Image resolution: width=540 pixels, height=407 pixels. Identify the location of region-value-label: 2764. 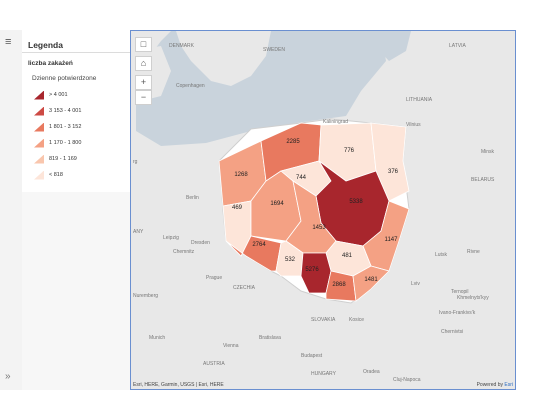
(259, 245).